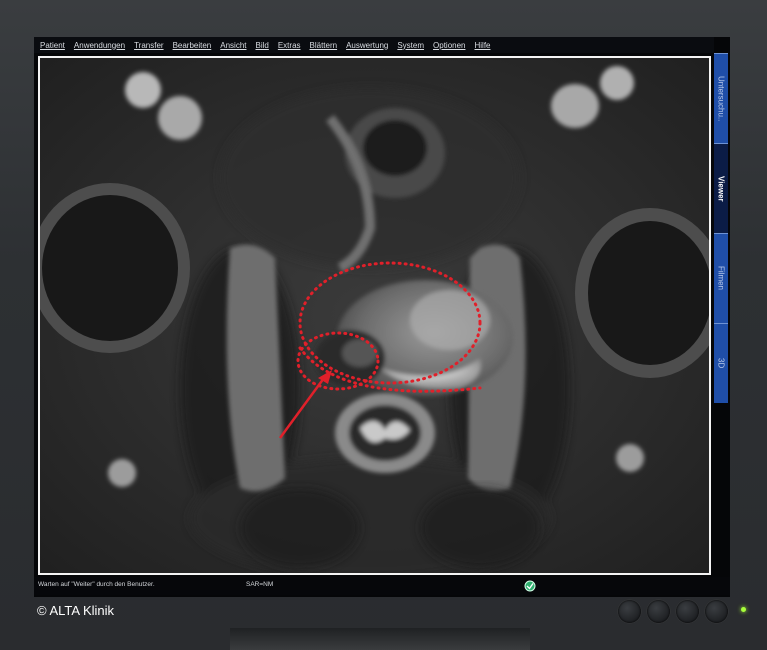 The height and width of the screenshot is (650, 767). Describe the element at coordinates (721, 98) in the screenshot. I see `tab-untersuchung: Untersuchu..` at that location.